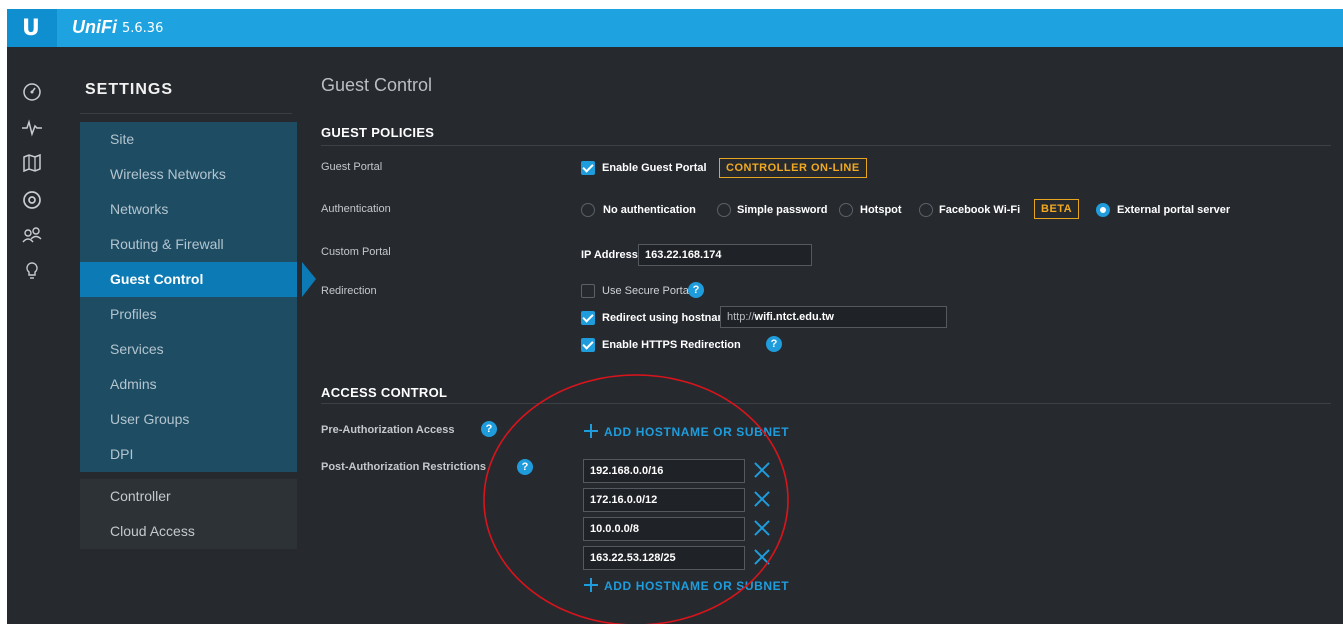 The image size is (1343, 624). Describe the element at coordinates (32, 92) in the screenshot. I see `dashboard-icon` at that location.